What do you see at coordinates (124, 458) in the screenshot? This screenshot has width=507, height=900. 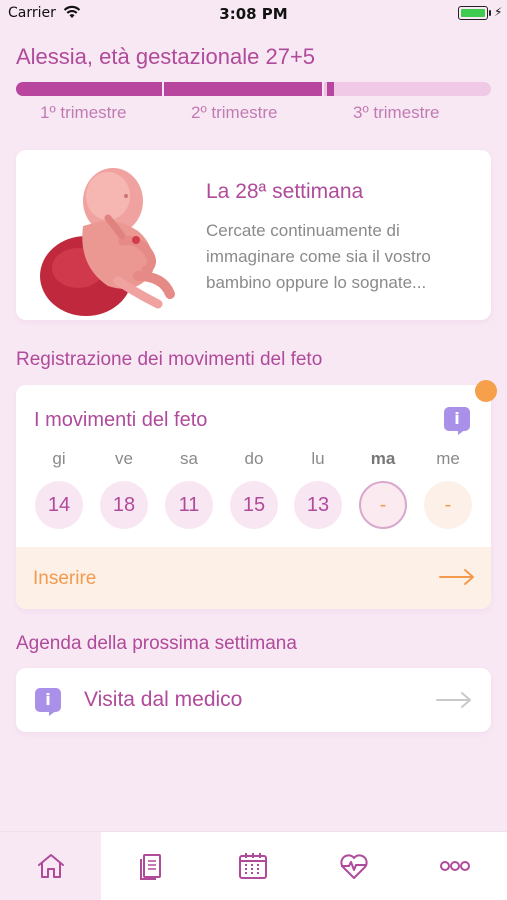 I see `day-name: ve` at bounding box center [124, 458].